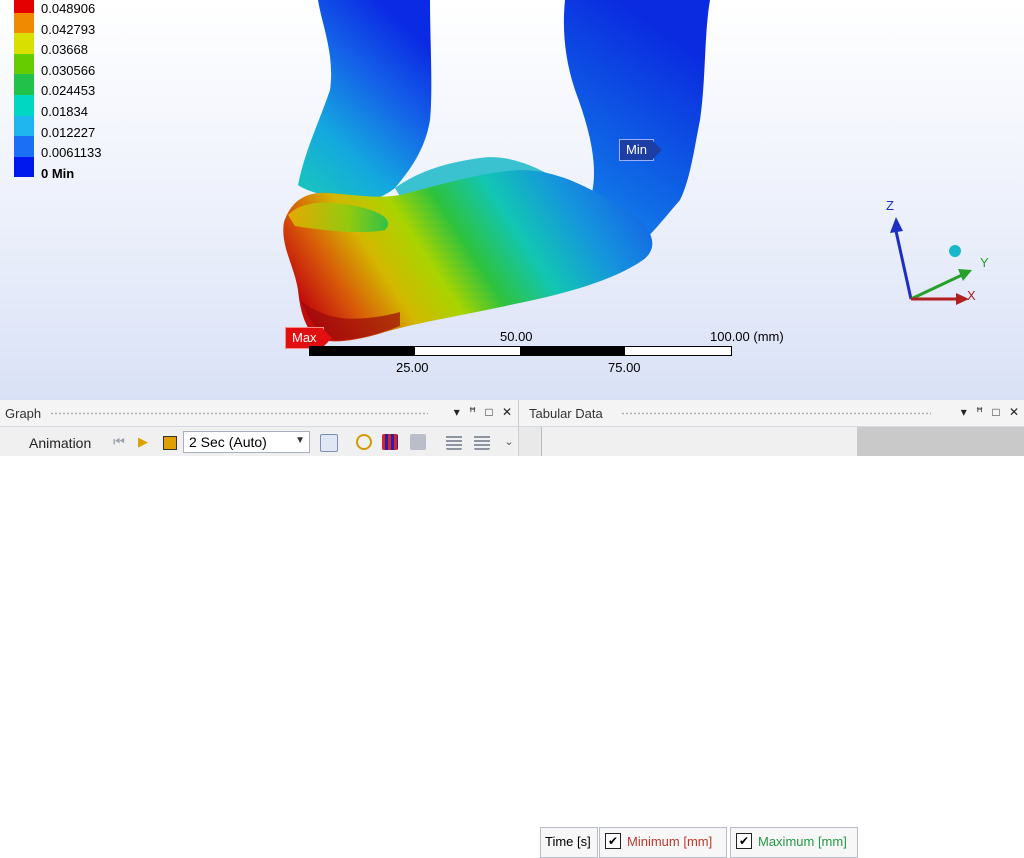  Describe the element at coordinates (71, 153) in the screenshot. I see `legend-value: 0.0061133` at that location.